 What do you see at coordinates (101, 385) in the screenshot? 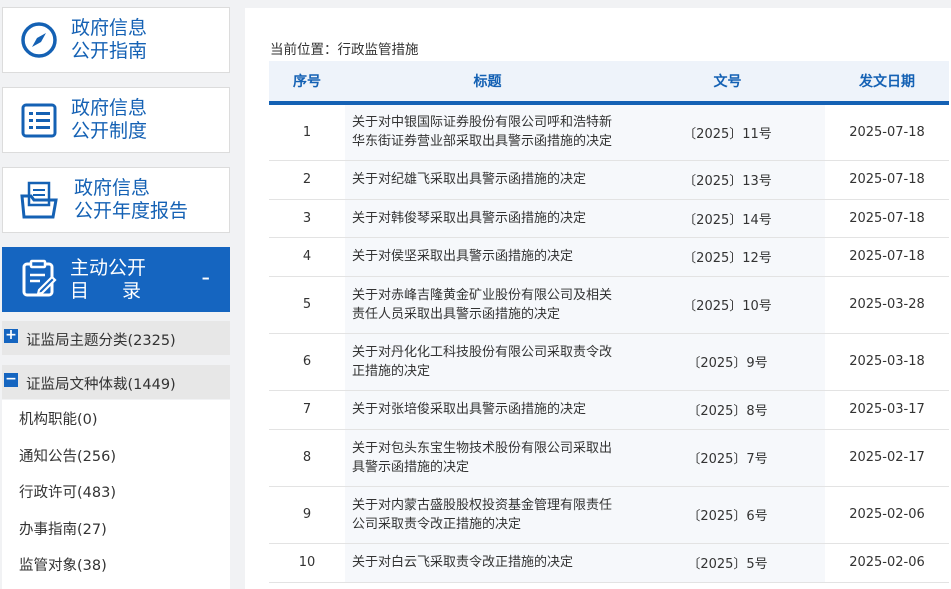
I see `tree-node-label: 证监局文种体裁(1449)` at bounding box center [101, 385].